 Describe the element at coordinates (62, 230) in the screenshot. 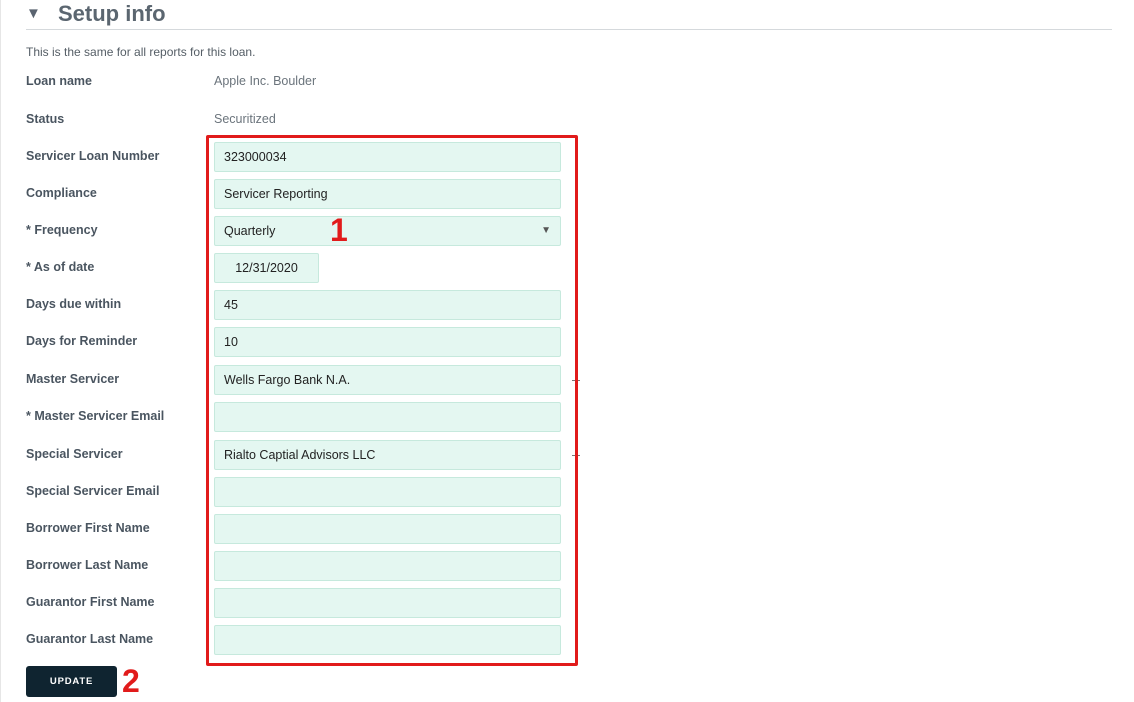

I see `frequency-label: * Frequency` at that location.